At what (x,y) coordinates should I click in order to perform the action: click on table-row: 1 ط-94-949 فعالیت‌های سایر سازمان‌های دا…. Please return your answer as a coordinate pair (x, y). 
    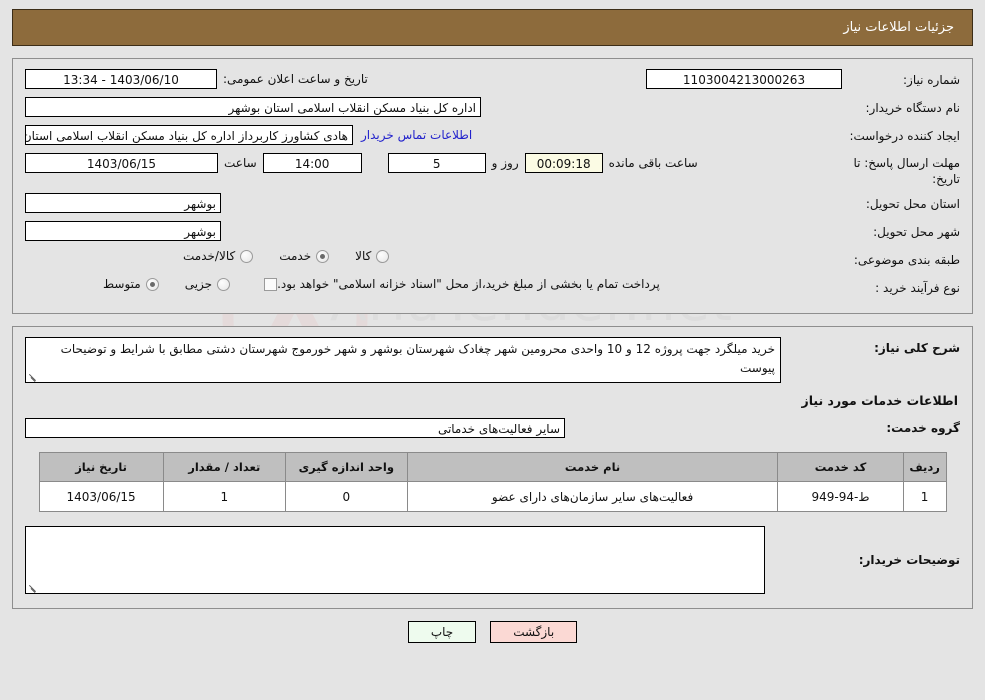
    Looking at the image, I should click on (492, 497).